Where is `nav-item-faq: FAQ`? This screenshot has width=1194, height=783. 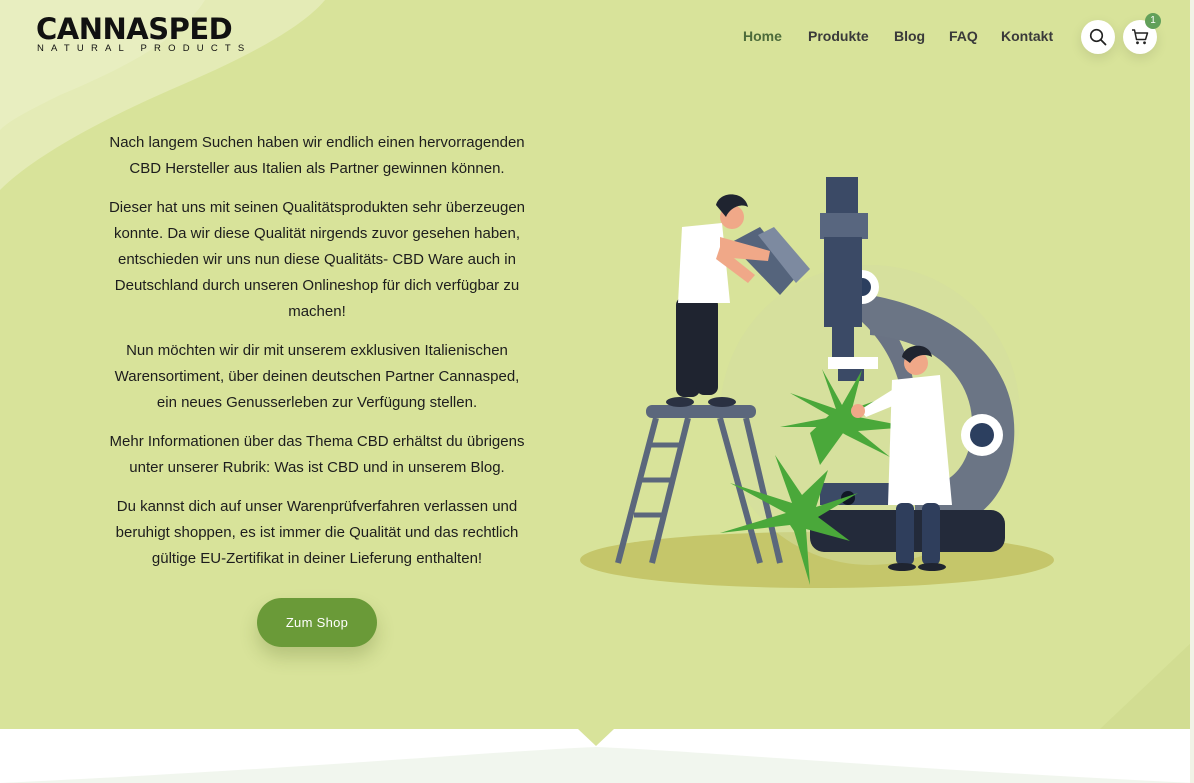
nav-item-faq: FAQ is located at coordinates (963, 36).